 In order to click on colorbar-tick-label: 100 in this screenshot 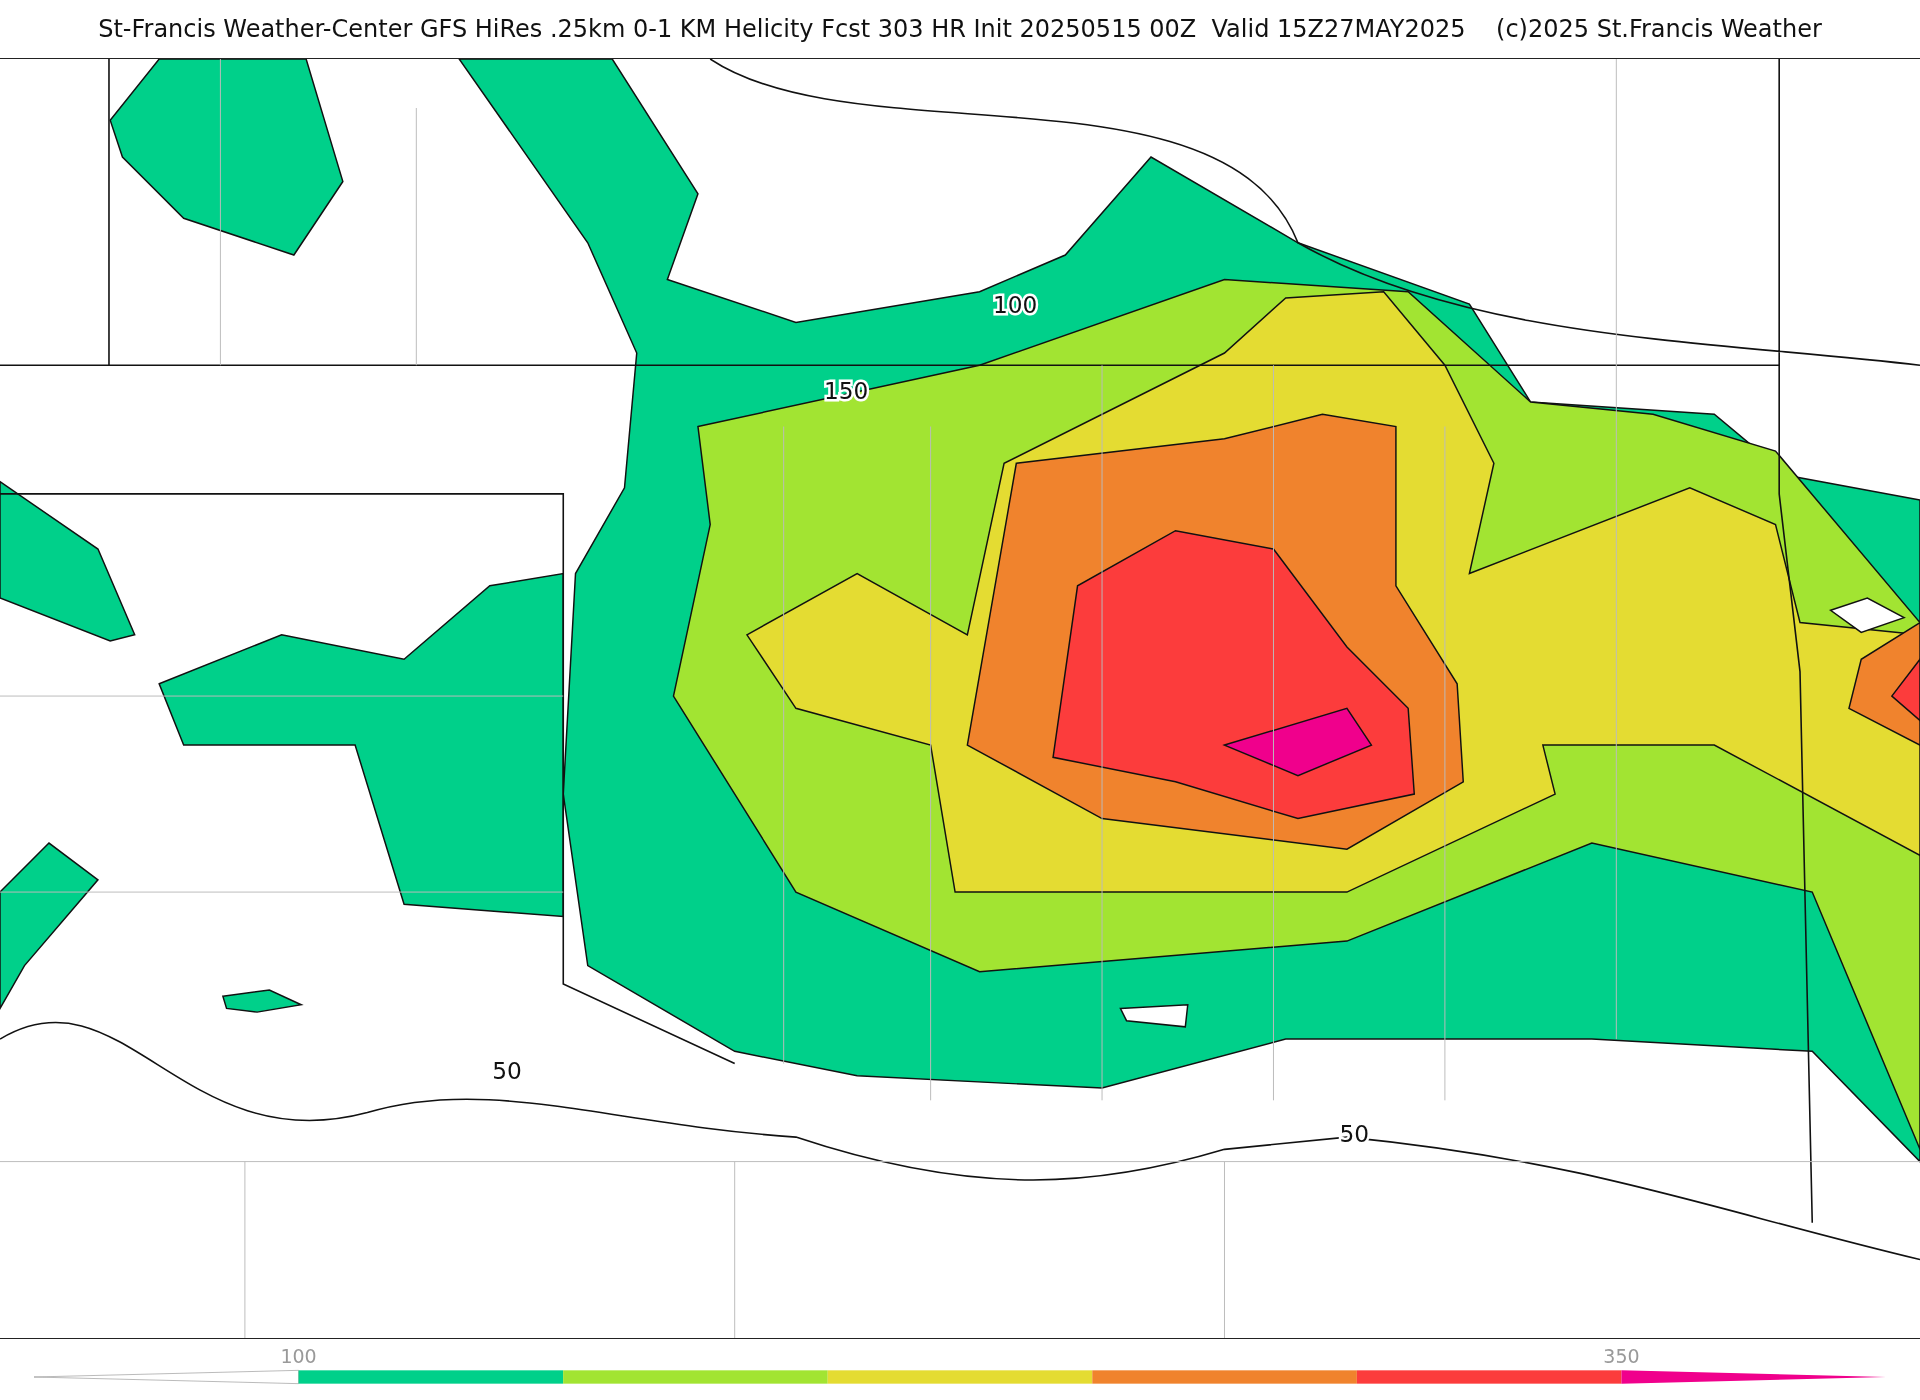, I will do `click(298, 1356)`.